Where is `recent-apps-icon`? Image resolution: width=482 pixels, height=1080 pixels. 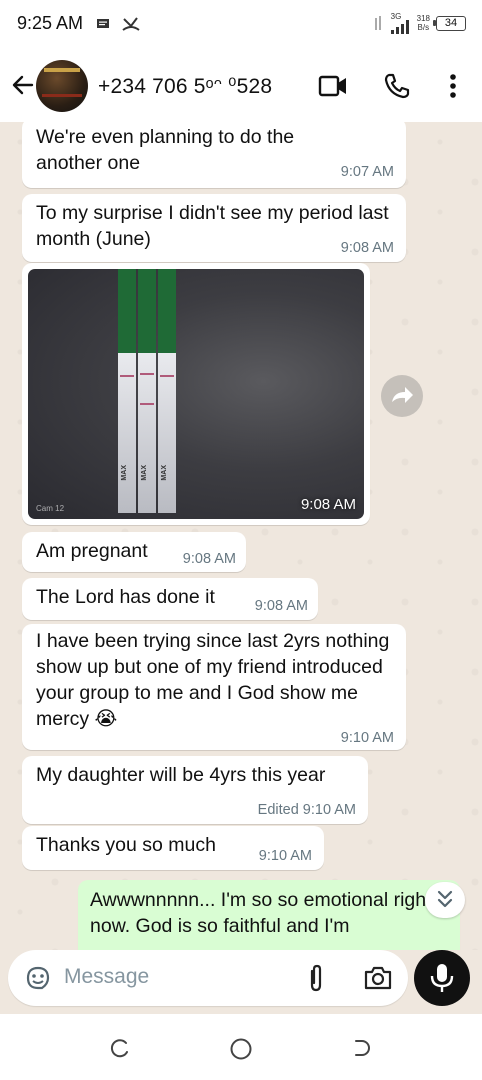 recent-apps-icon is located at coordinates (120, 1048).